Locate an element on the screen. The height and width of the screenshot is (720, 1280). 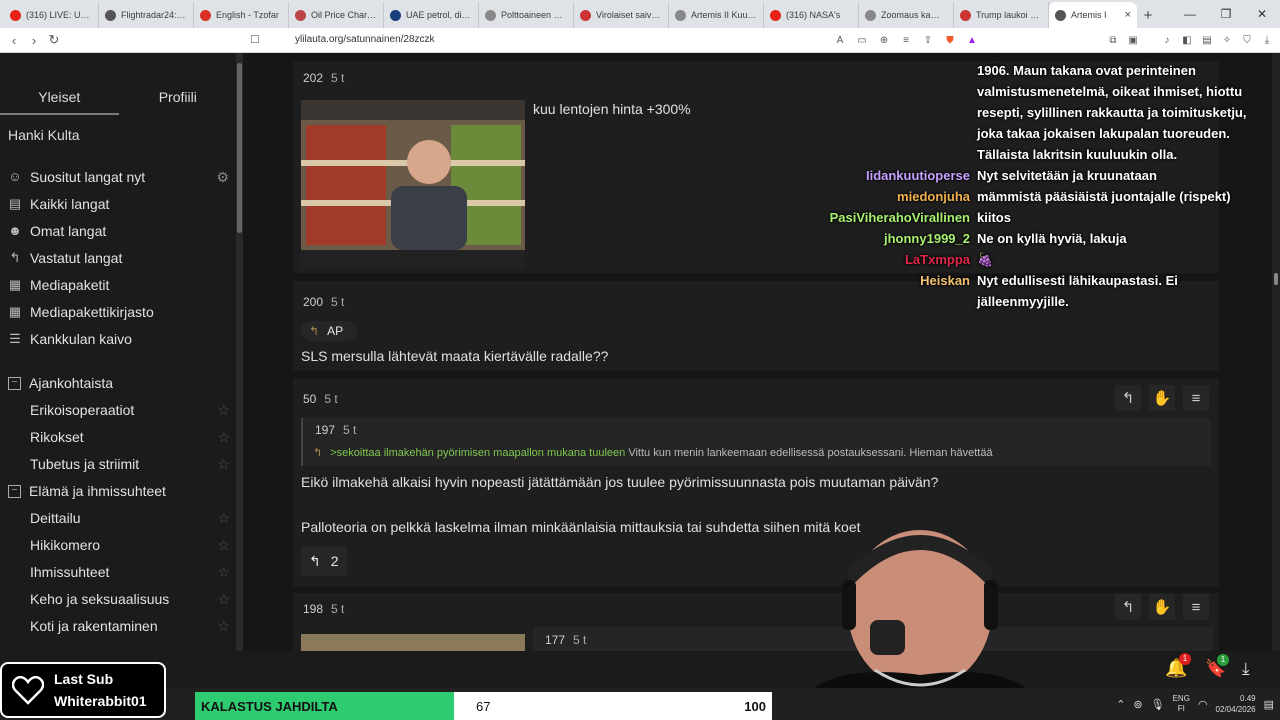
browser-tab: (316) NASA's is located at coordinates (811, 15).